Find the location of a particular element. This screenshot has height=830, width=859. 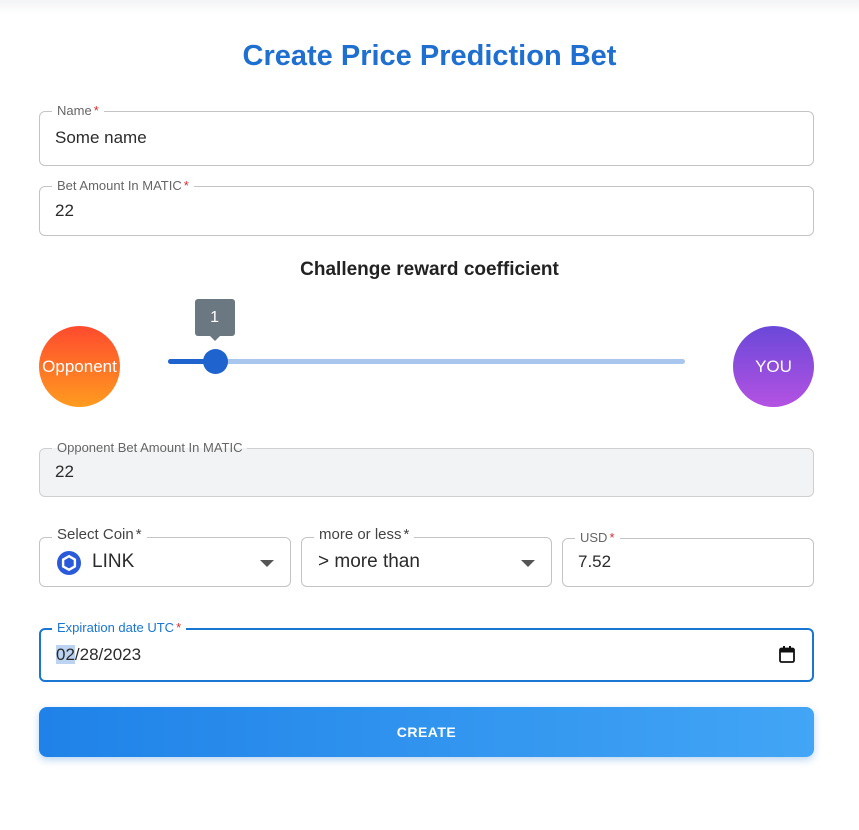

coin-select: Select Coin * LINK is located at coordinates (165, 557).